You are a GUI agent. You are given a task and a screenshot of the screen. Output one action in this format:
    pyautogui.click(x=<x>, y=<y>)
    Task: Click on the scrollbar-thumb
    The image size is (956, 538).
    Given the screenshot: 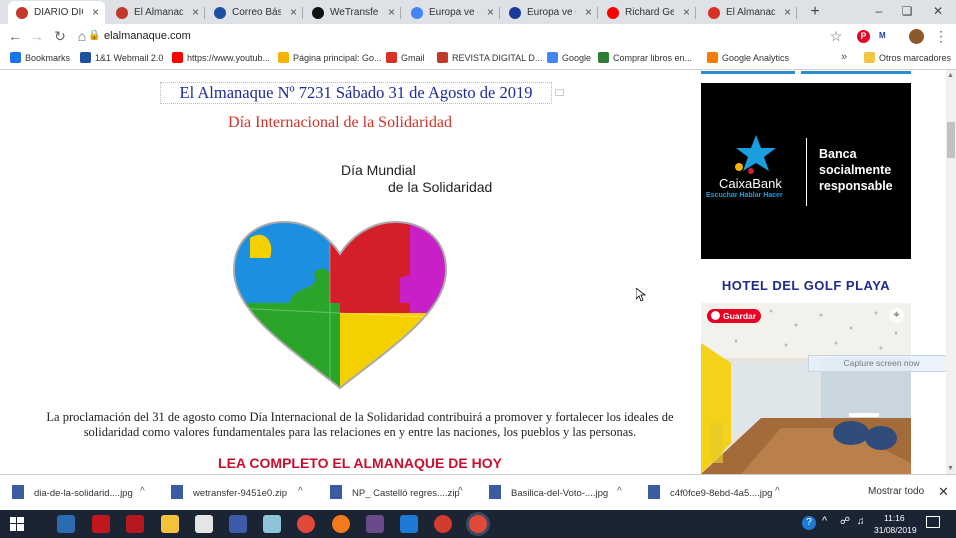 What is the action you would take?
    pyautogui.click(x=951, y=140)
    